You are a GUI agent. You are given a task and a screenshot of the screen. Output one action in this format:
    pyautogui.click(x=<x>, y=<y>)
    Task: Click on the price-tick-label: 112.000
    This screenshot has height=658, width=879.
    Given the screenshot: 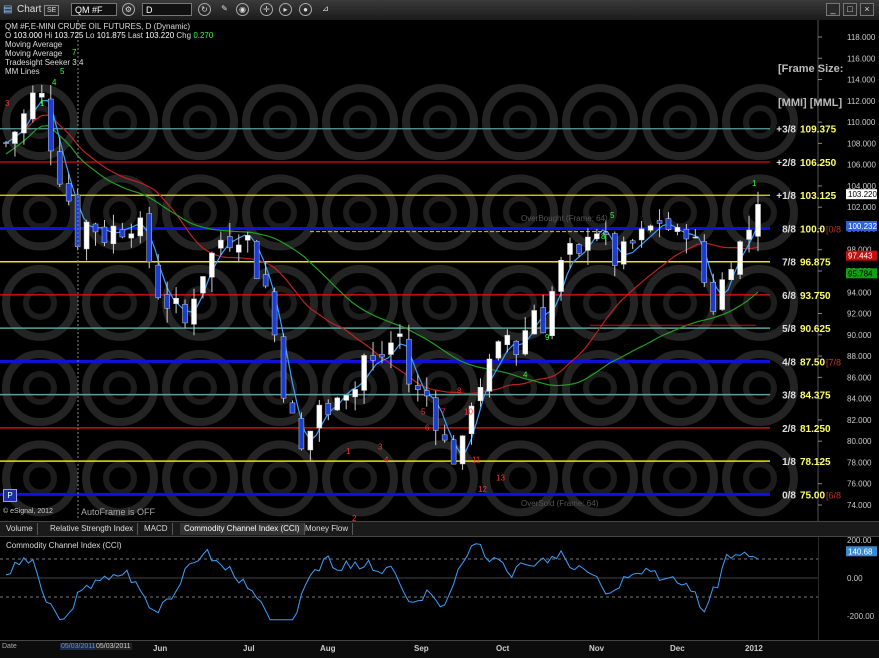 What is the action you would take?
    pyautogui.click(x=861, y=101)
    